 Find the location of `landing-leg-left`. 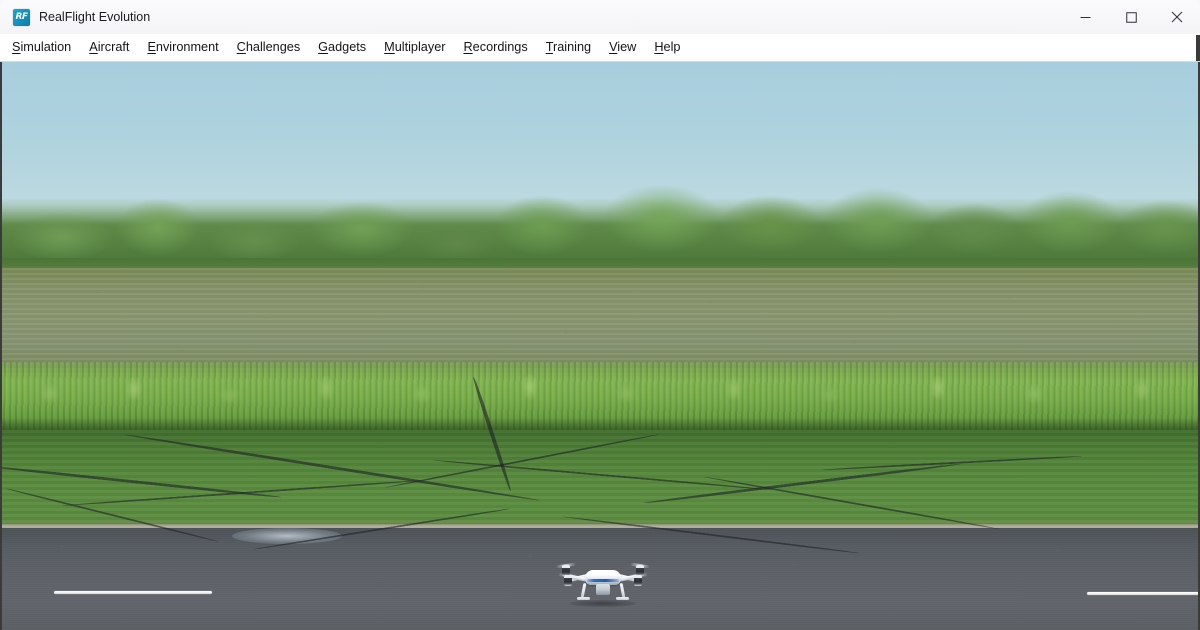

landing-leg-left is located at coordinates (583, 590).